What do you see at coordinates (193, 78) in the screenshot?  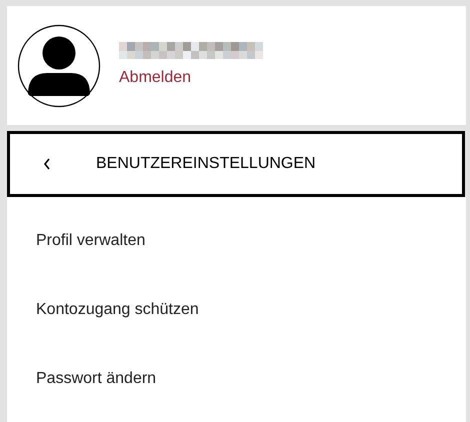 I see `logout-link: Abmelden` at bounding box center [193, 78].